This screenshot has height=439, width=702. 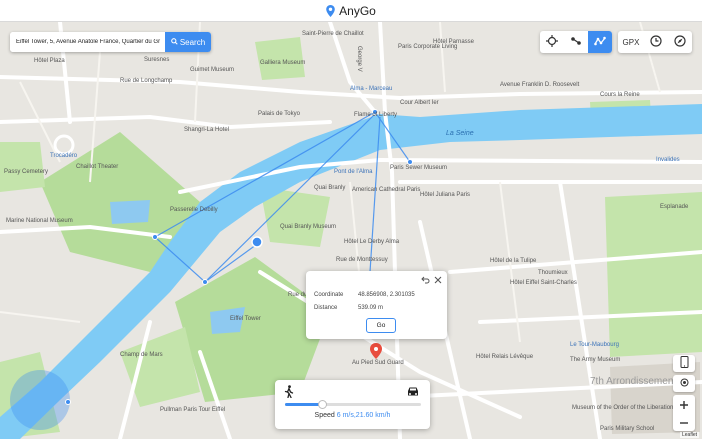 I want to click on undo-button, so click(x=425, y=281).